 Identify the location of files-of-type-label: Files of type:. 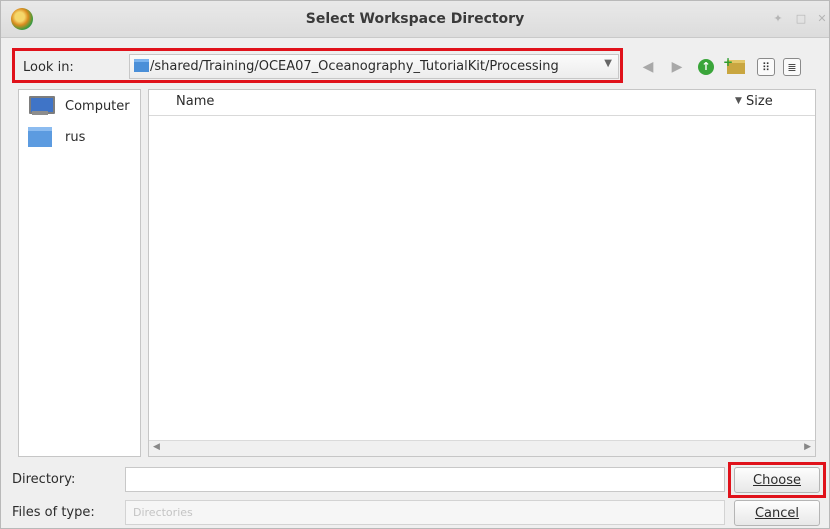
(53, 512).